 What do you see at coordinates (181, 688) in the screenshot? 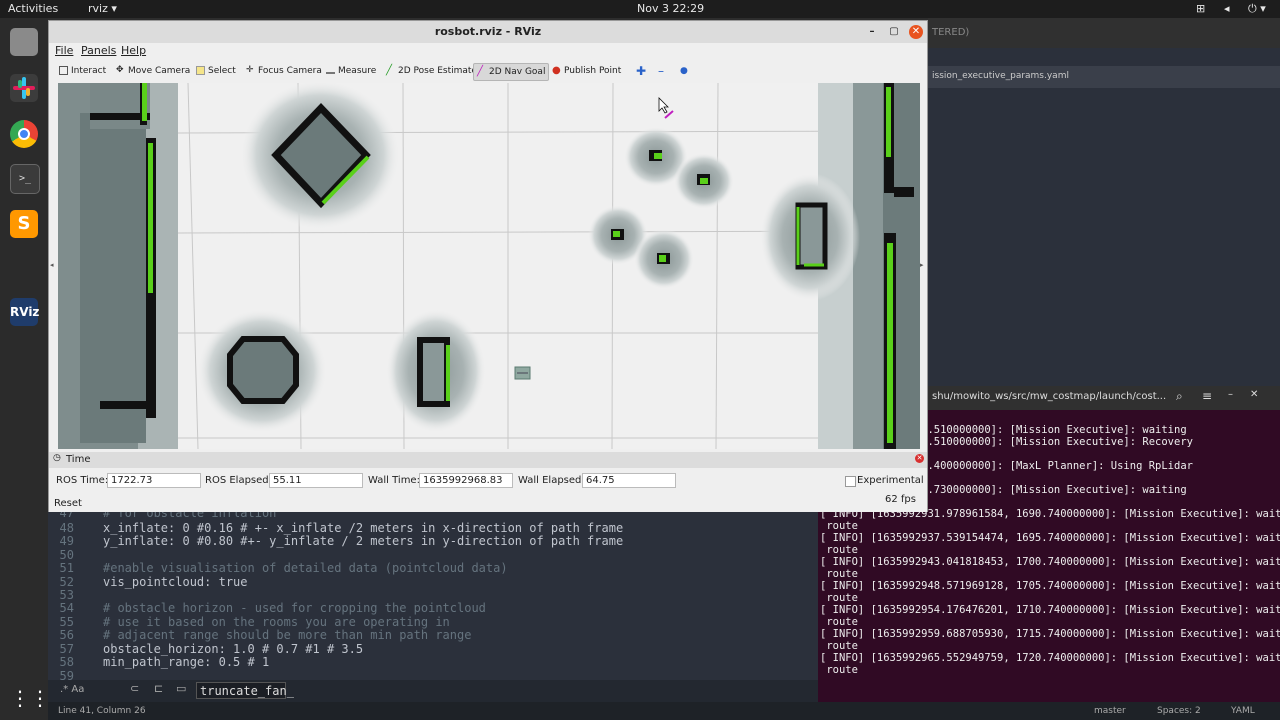
I see `selection-icon: ▭` at bounding box center [181, 688].